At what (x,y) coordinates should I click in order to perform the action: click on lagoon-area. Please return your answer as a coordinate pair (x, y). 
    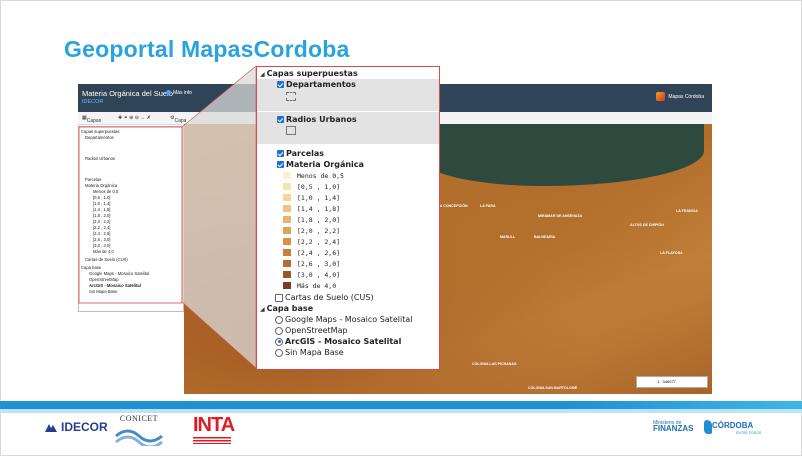
    Looking at the image, I should click on (564, 155).